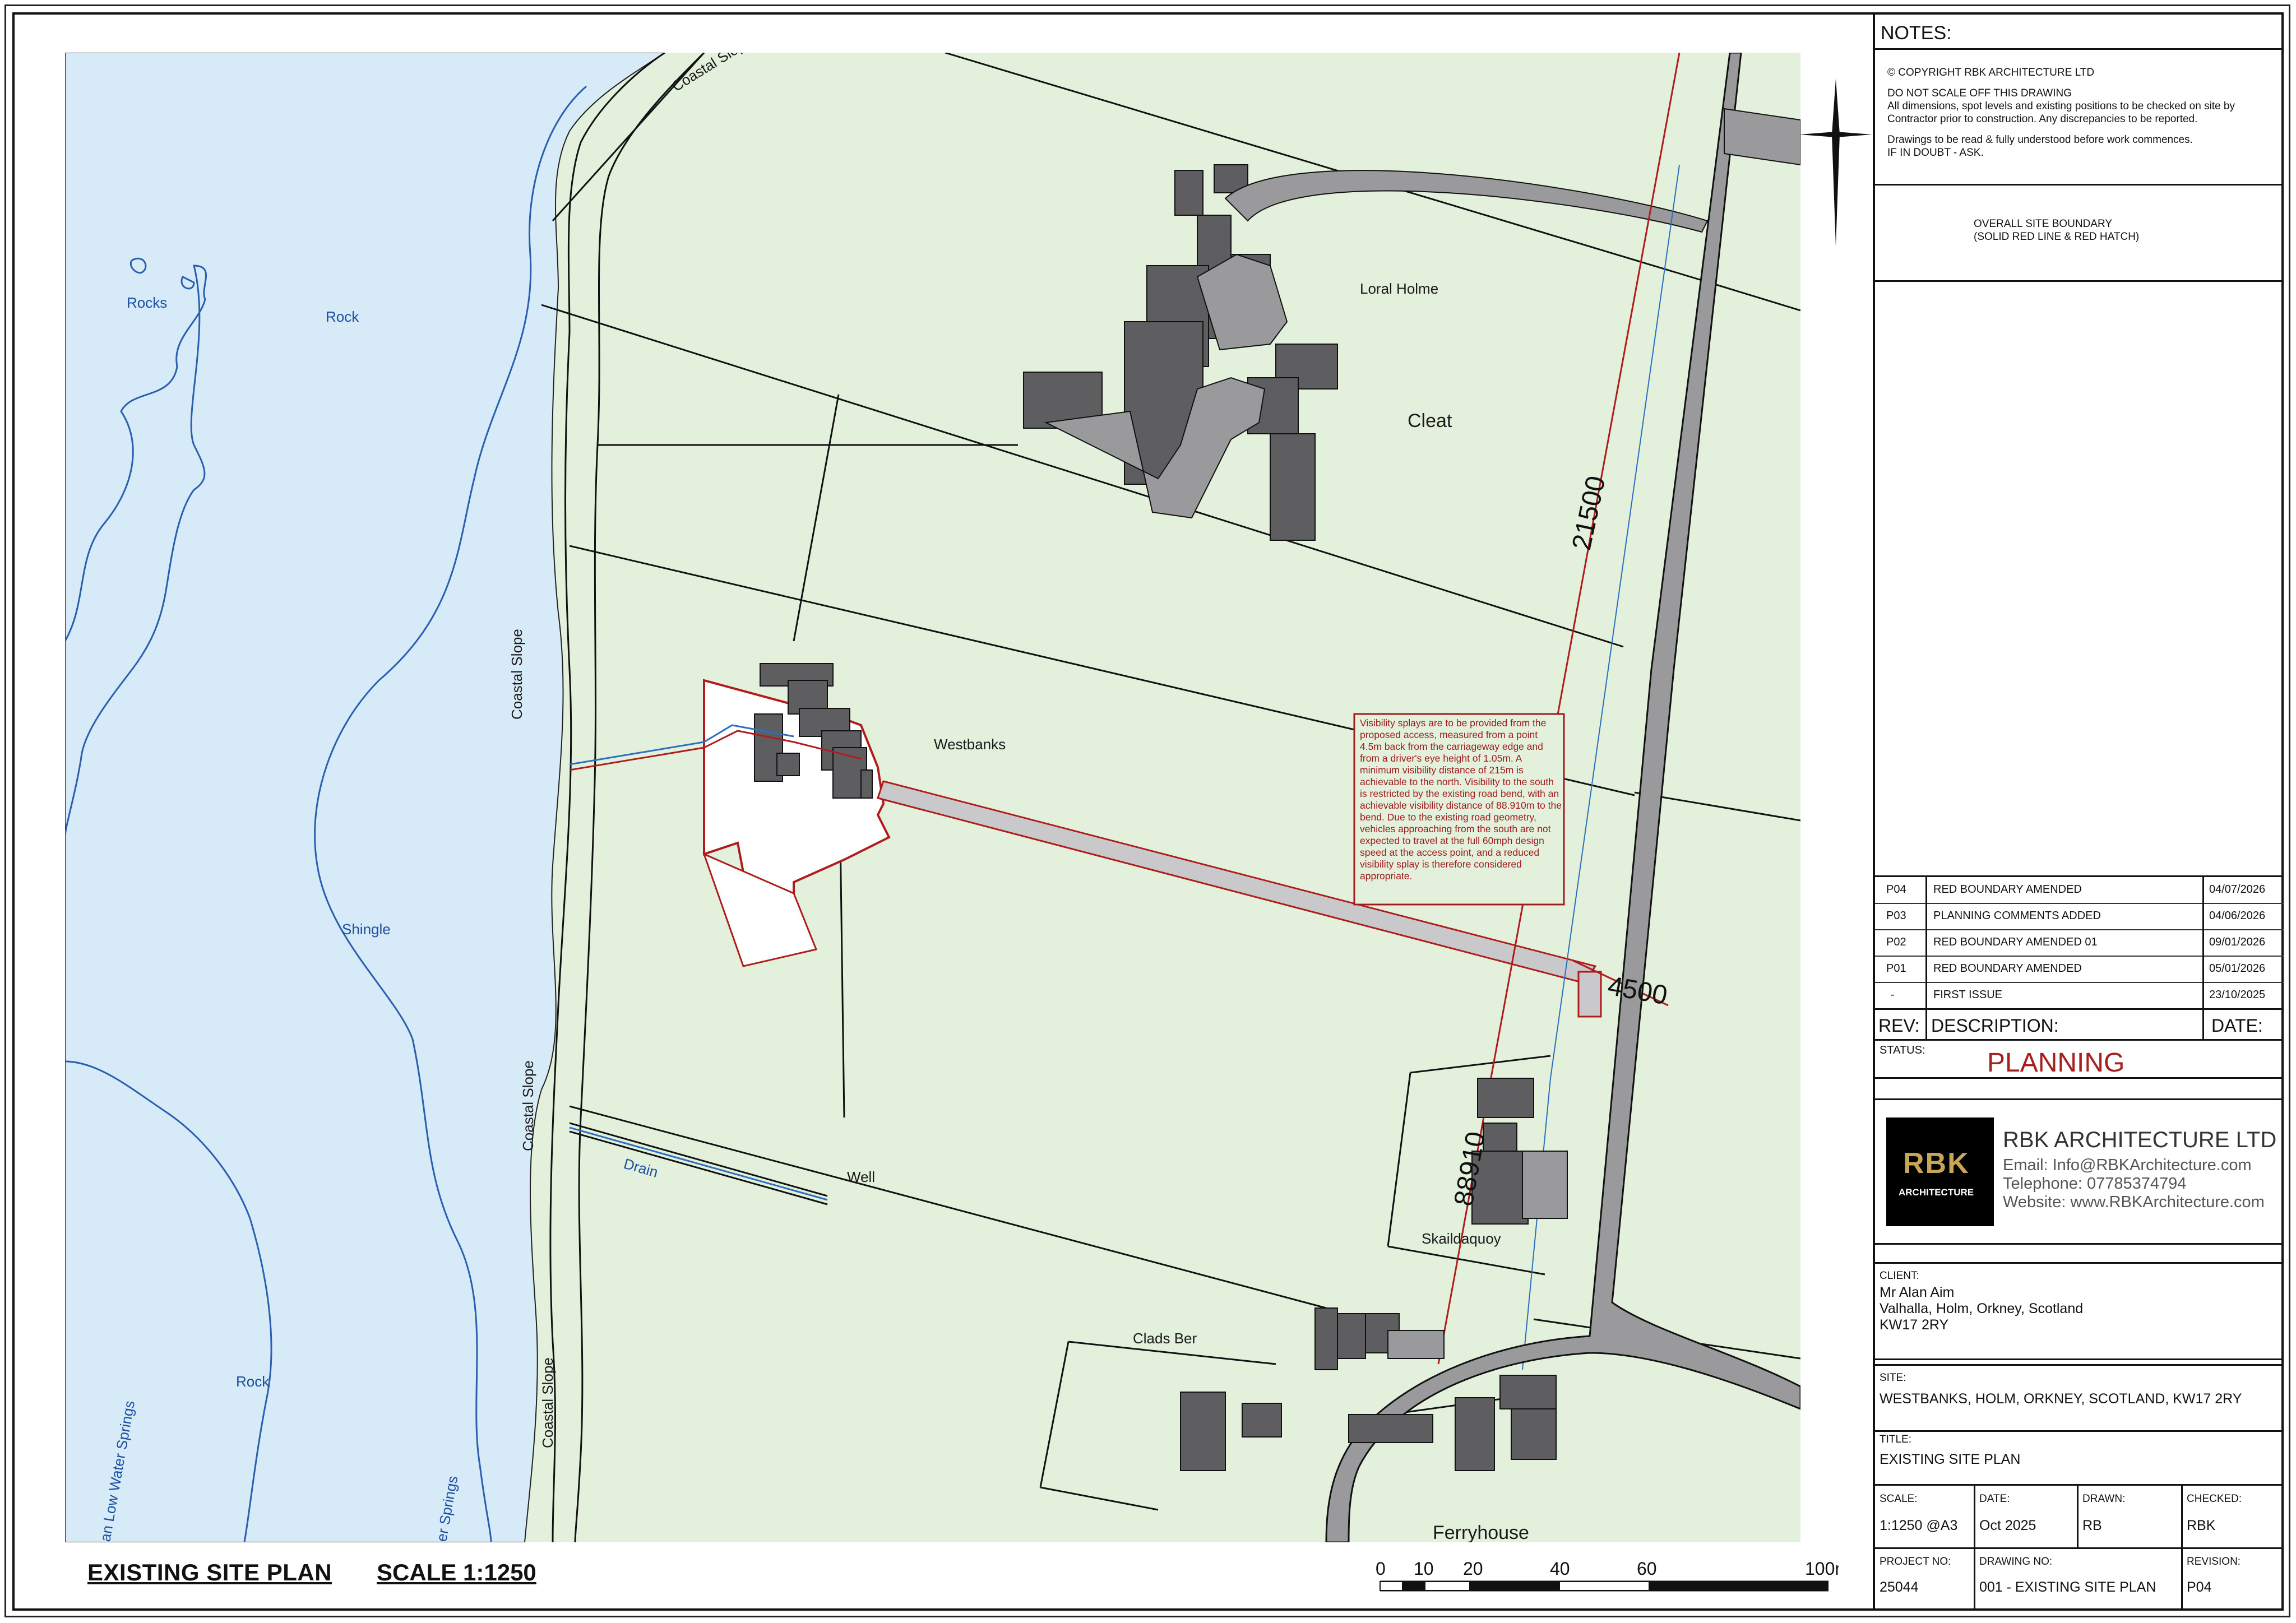 This screenshot has width=2296, height=1623. Describe the element at coordinates (1589, 994) in the screenshot. I see `access-bellmouth` at that location.